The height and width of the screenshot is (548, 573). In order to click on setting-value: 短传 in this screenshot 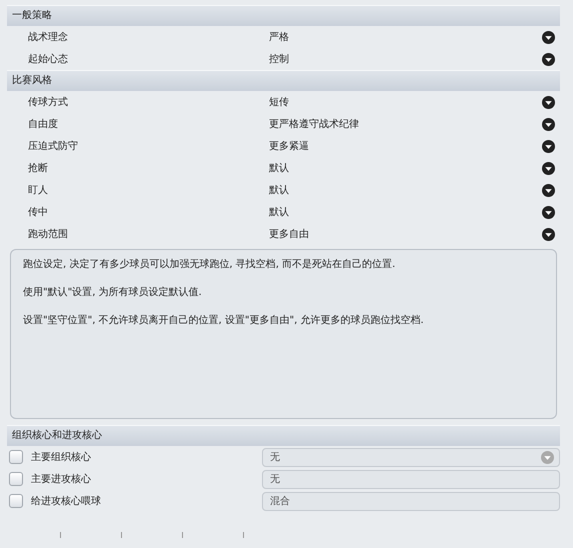, I will do `click(279, 102)`.